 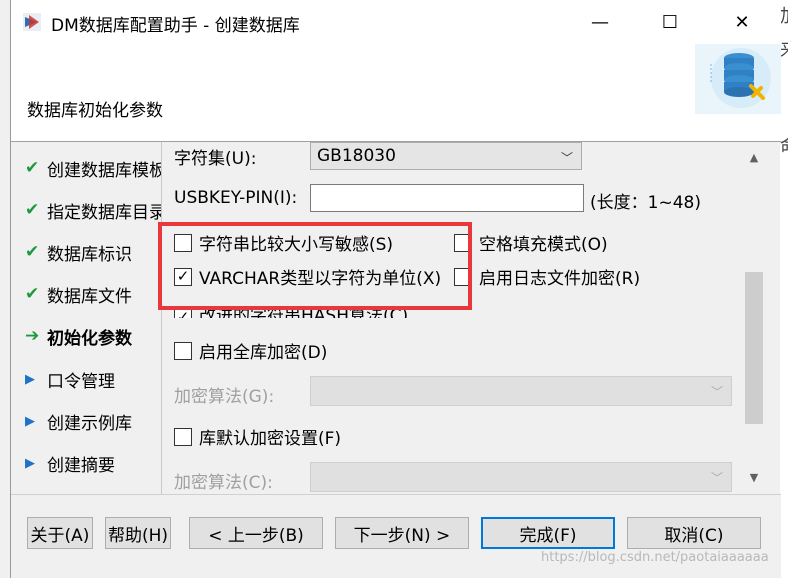 I want to click on nav-step-label: 初始化参数, so click(x=89, y=338).